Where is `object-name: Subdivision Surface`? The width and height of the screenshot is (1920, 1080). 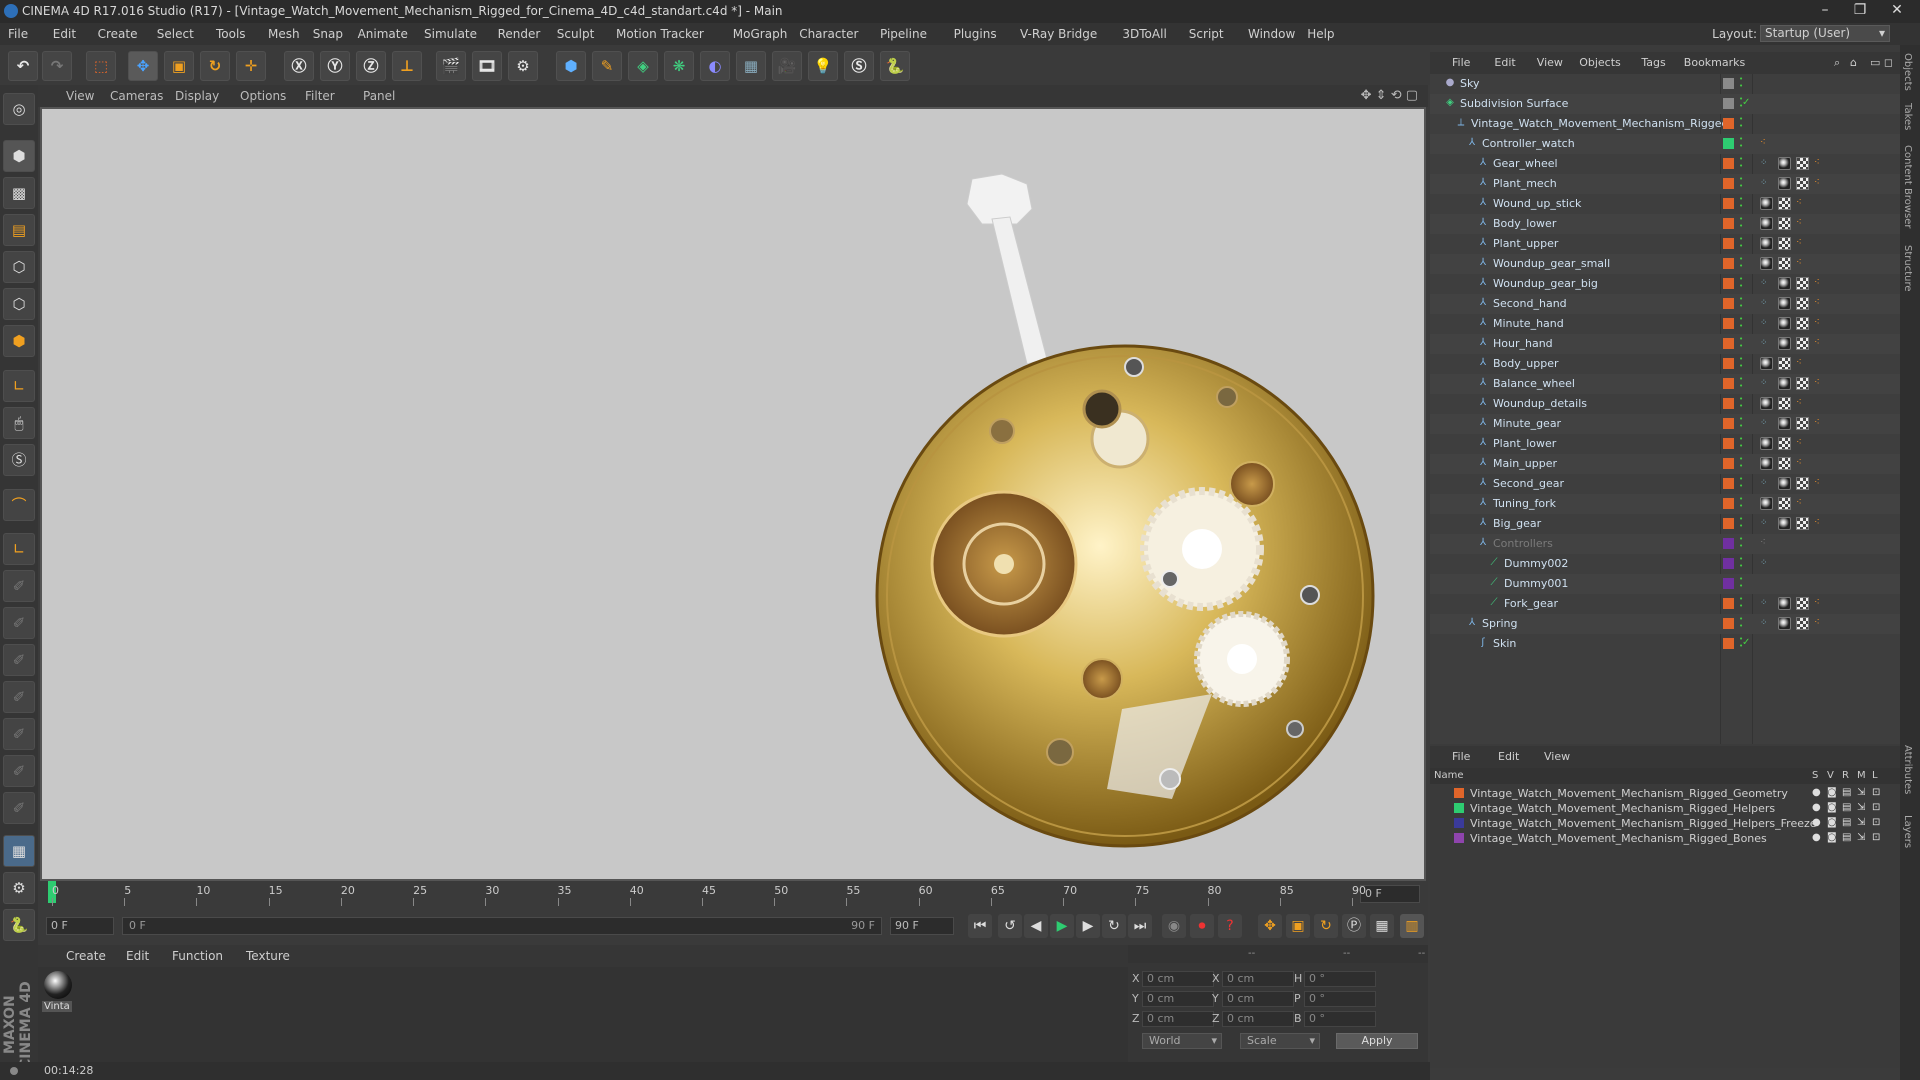 object-name: Subdivision Surface is located at coordinates (1514, 103).